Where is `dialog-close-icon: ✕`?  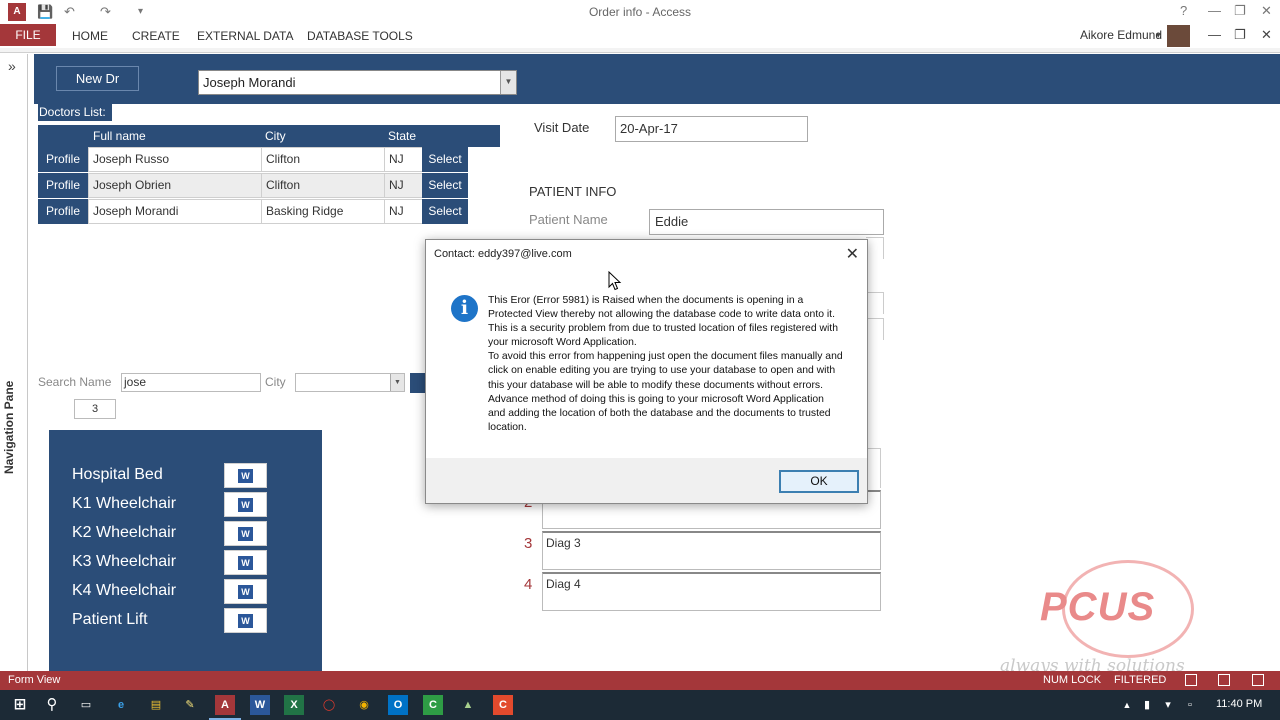 dialog-close-icon: ✕ is located at coordinates (852, 254).